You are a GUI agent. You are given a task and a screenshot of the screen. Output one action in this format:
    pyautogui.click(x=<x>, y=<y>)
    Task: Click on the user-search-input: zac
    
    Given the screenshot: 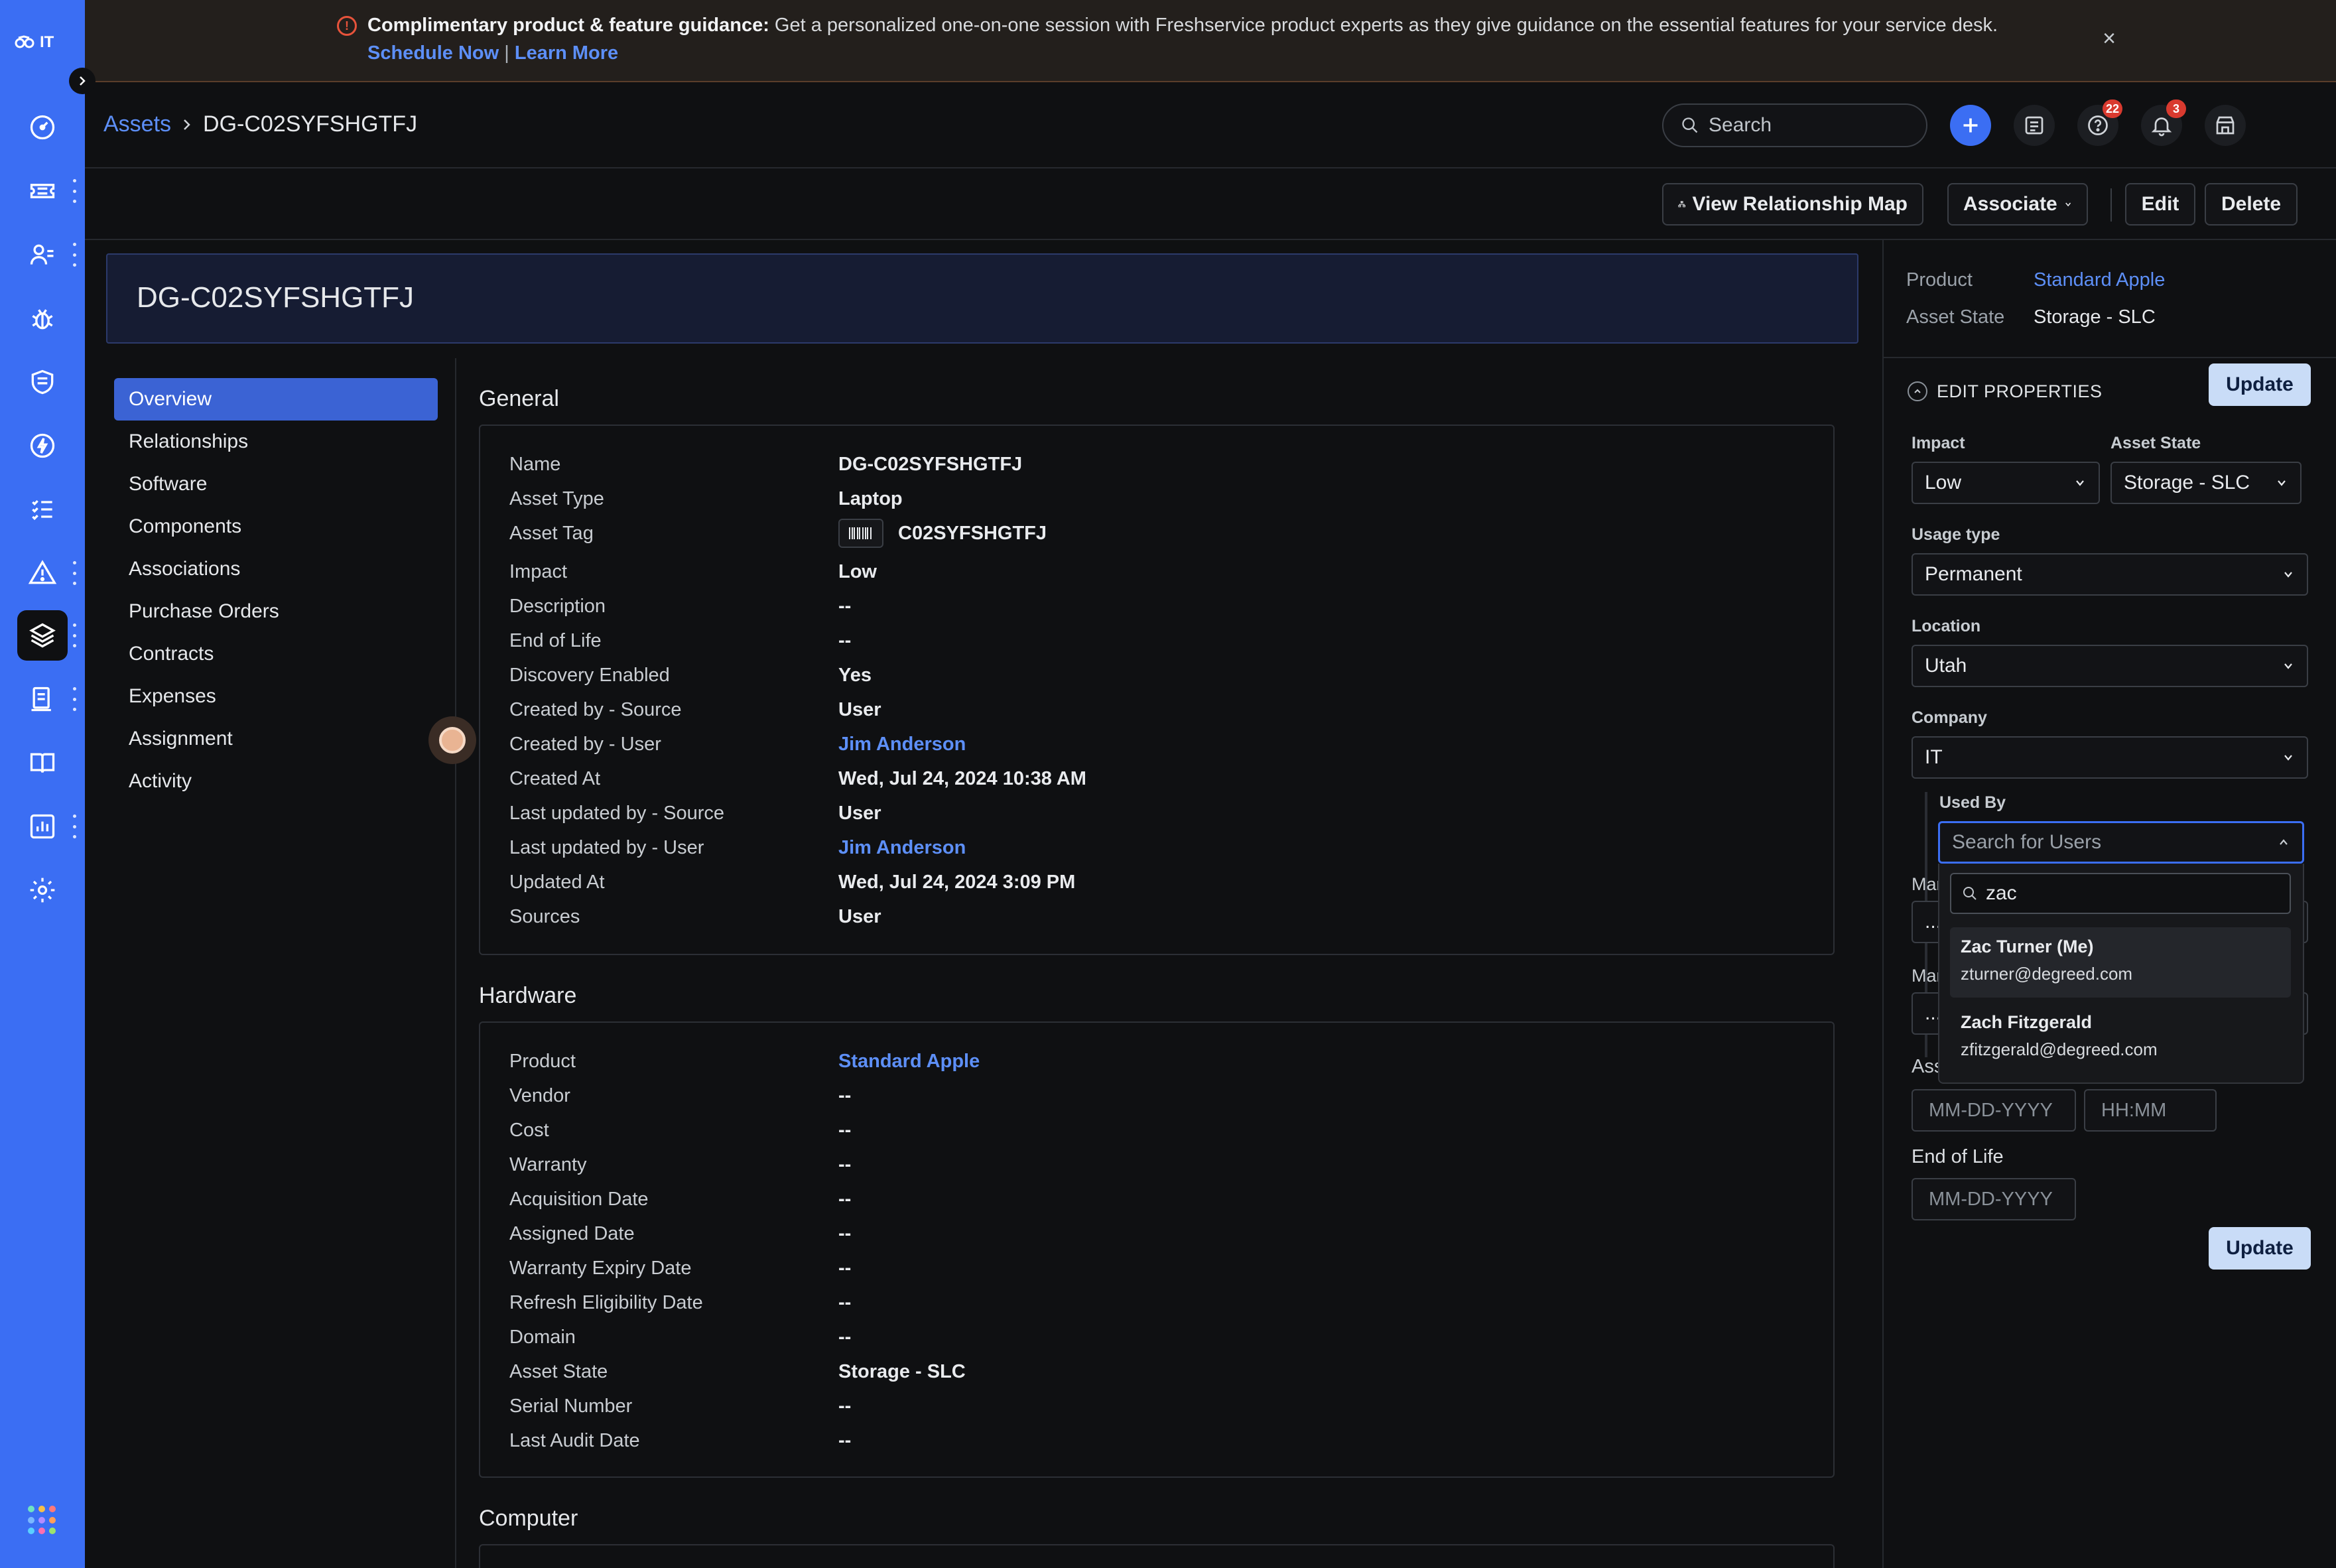 What is the action you would take?
    pyautogui.click(x=2120, y=894)
    